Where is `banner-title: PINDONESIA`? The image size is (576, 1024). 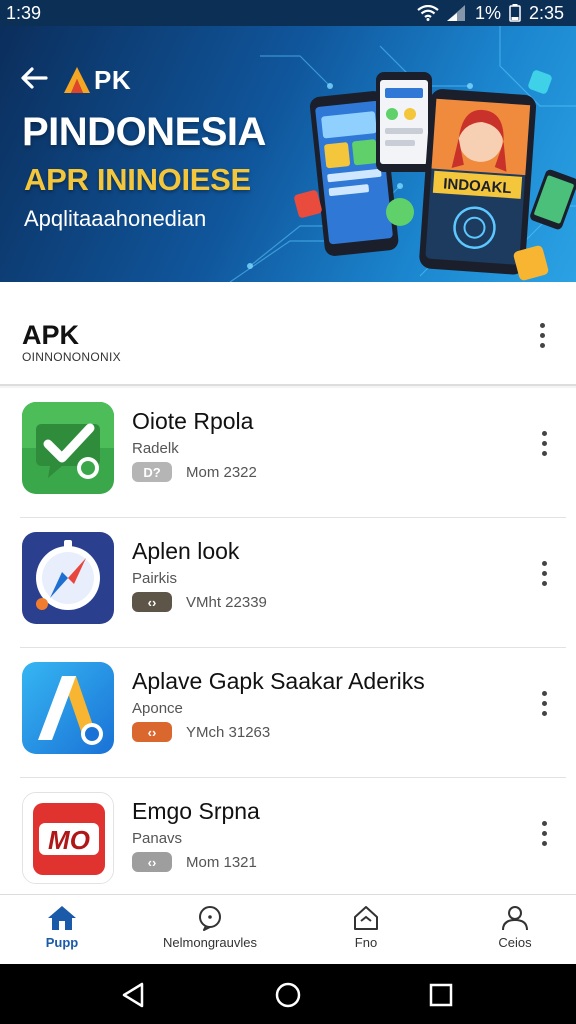 banner-title: PINDONESIA is located at coordinates (144, 132).